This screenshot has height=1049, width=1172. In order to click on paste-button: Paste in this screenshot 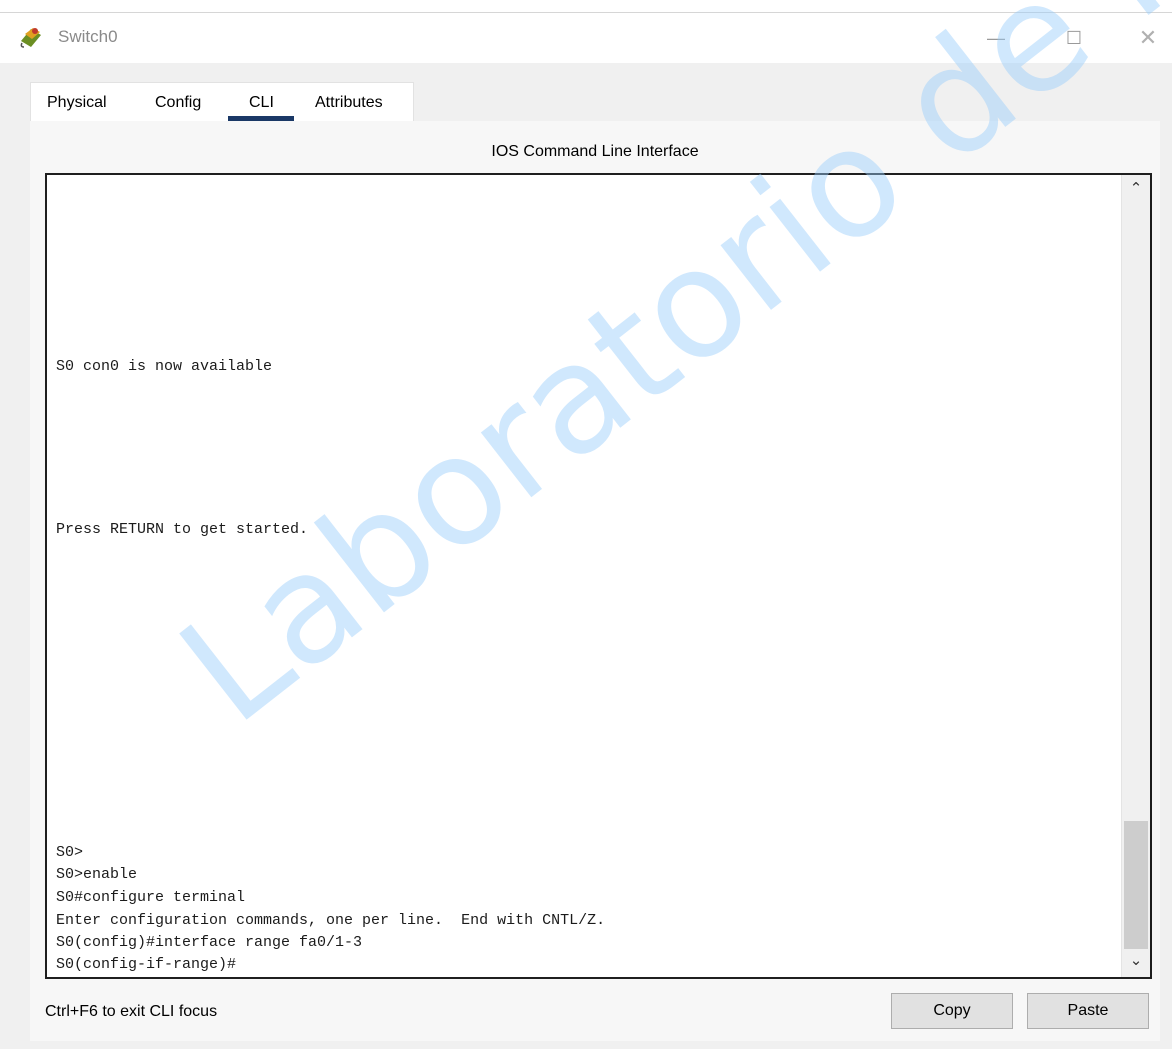, I will do `click(1088, 1011)`.